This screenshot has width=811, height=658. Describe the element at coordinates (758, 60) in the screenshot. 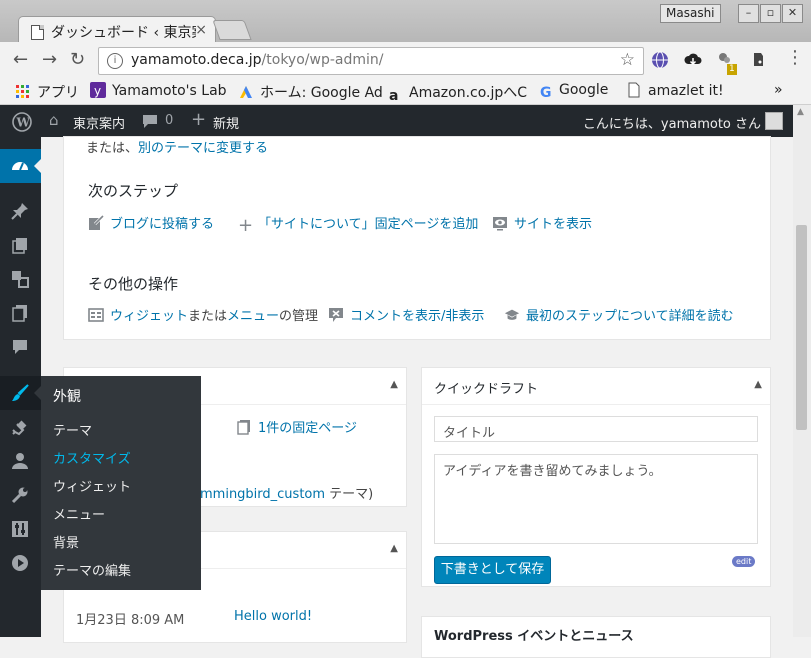

I see `evernote-icon` at that location.